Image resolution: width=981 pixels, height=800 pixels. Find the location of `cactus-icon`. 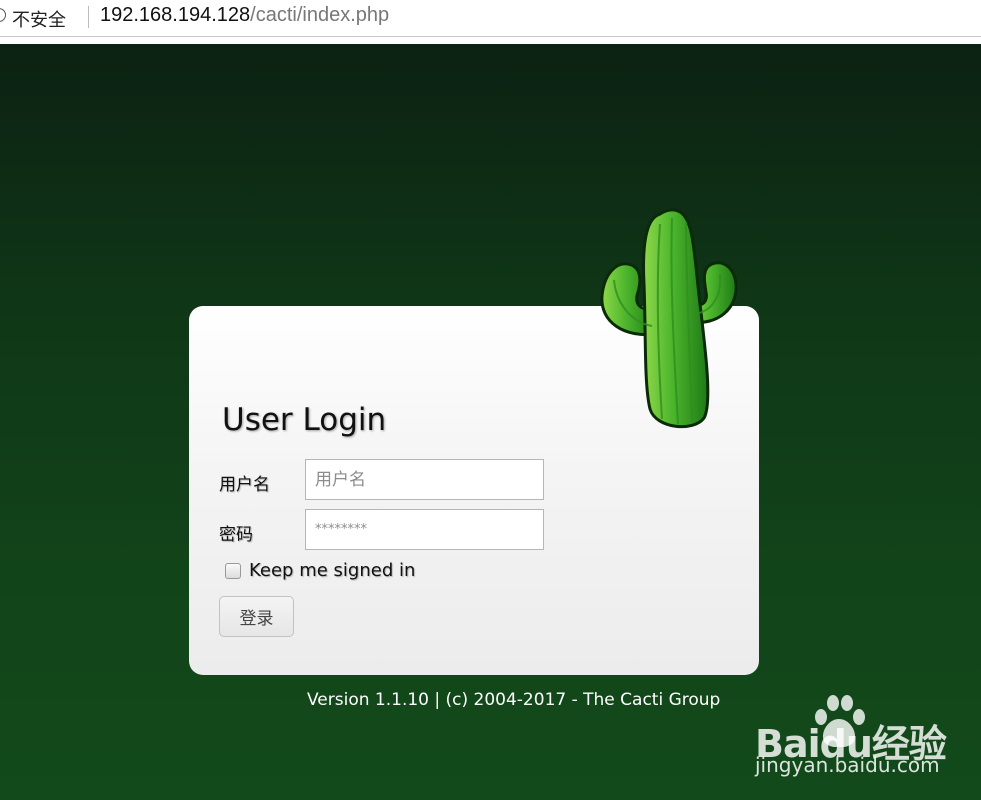

cactus-icon is located at coordinates (669, 318).